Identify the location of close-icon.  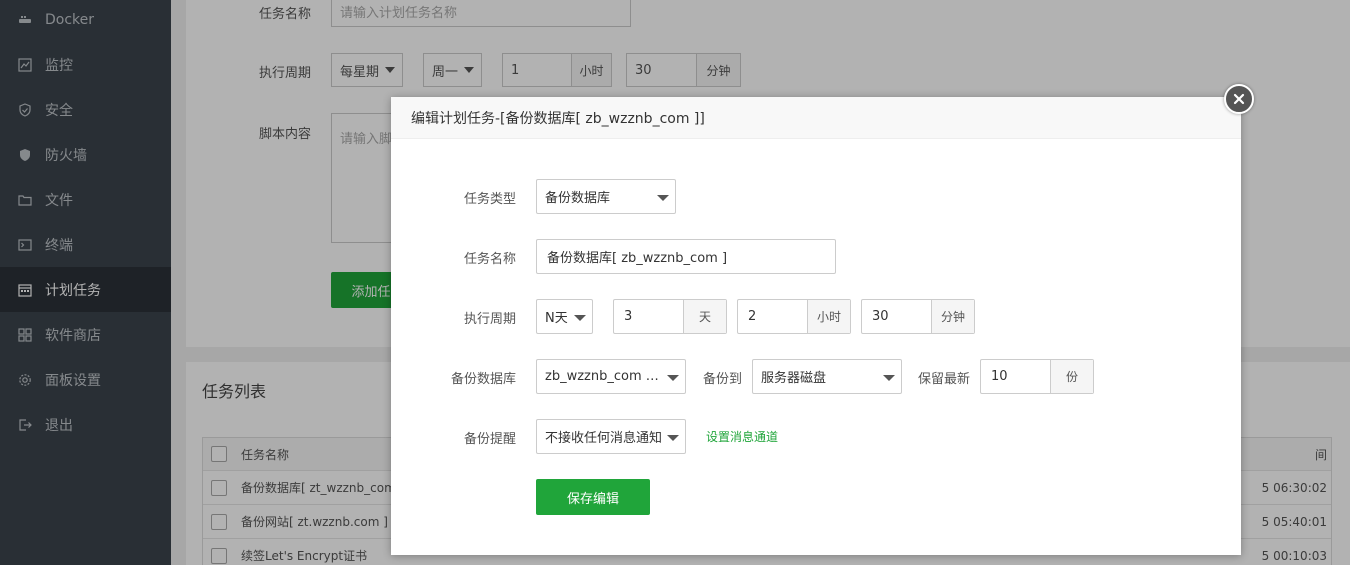
(1239, 99).